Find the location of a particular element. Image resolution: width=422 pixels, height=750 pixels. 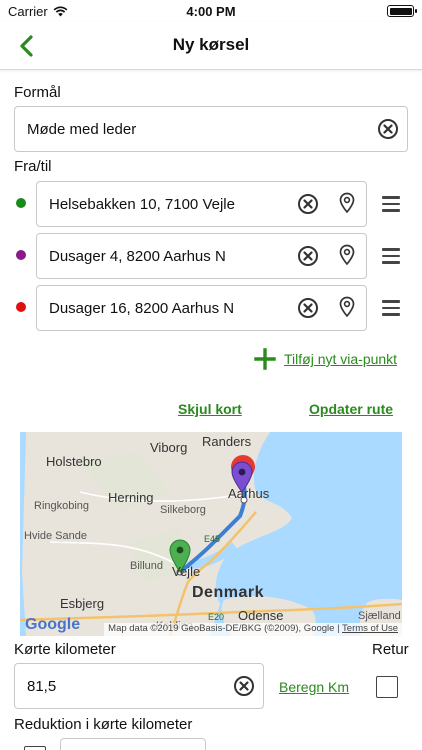

clear-stop-3-icon is located at coordinates (308, 308).